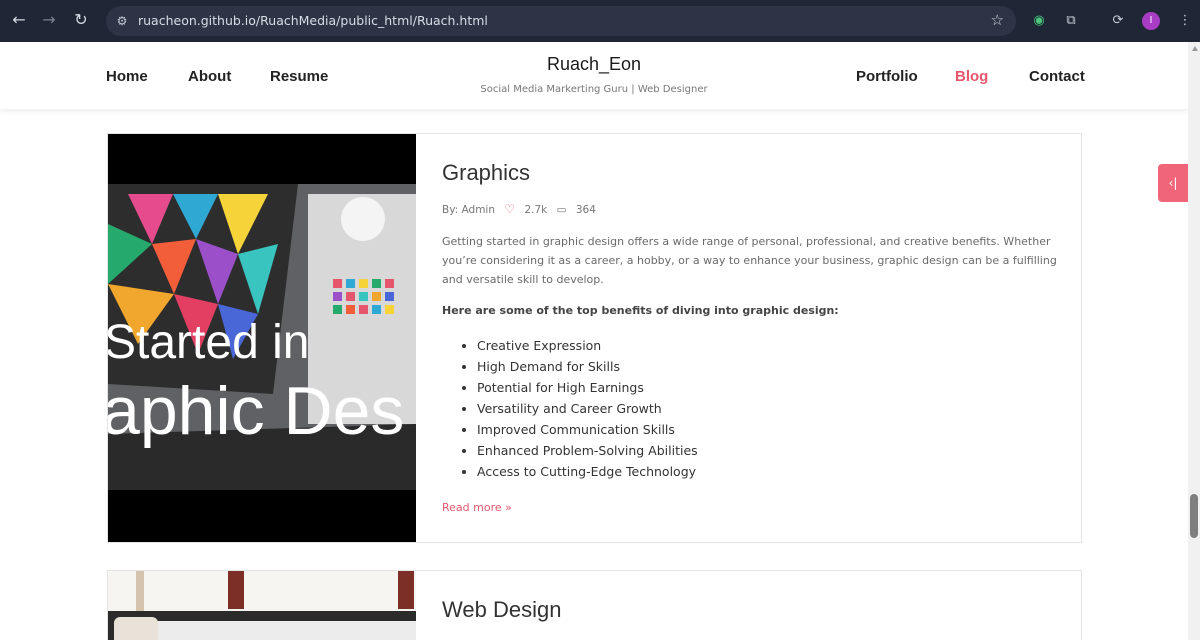  I want to click on reload-icon: ↻, so click(81, 20).